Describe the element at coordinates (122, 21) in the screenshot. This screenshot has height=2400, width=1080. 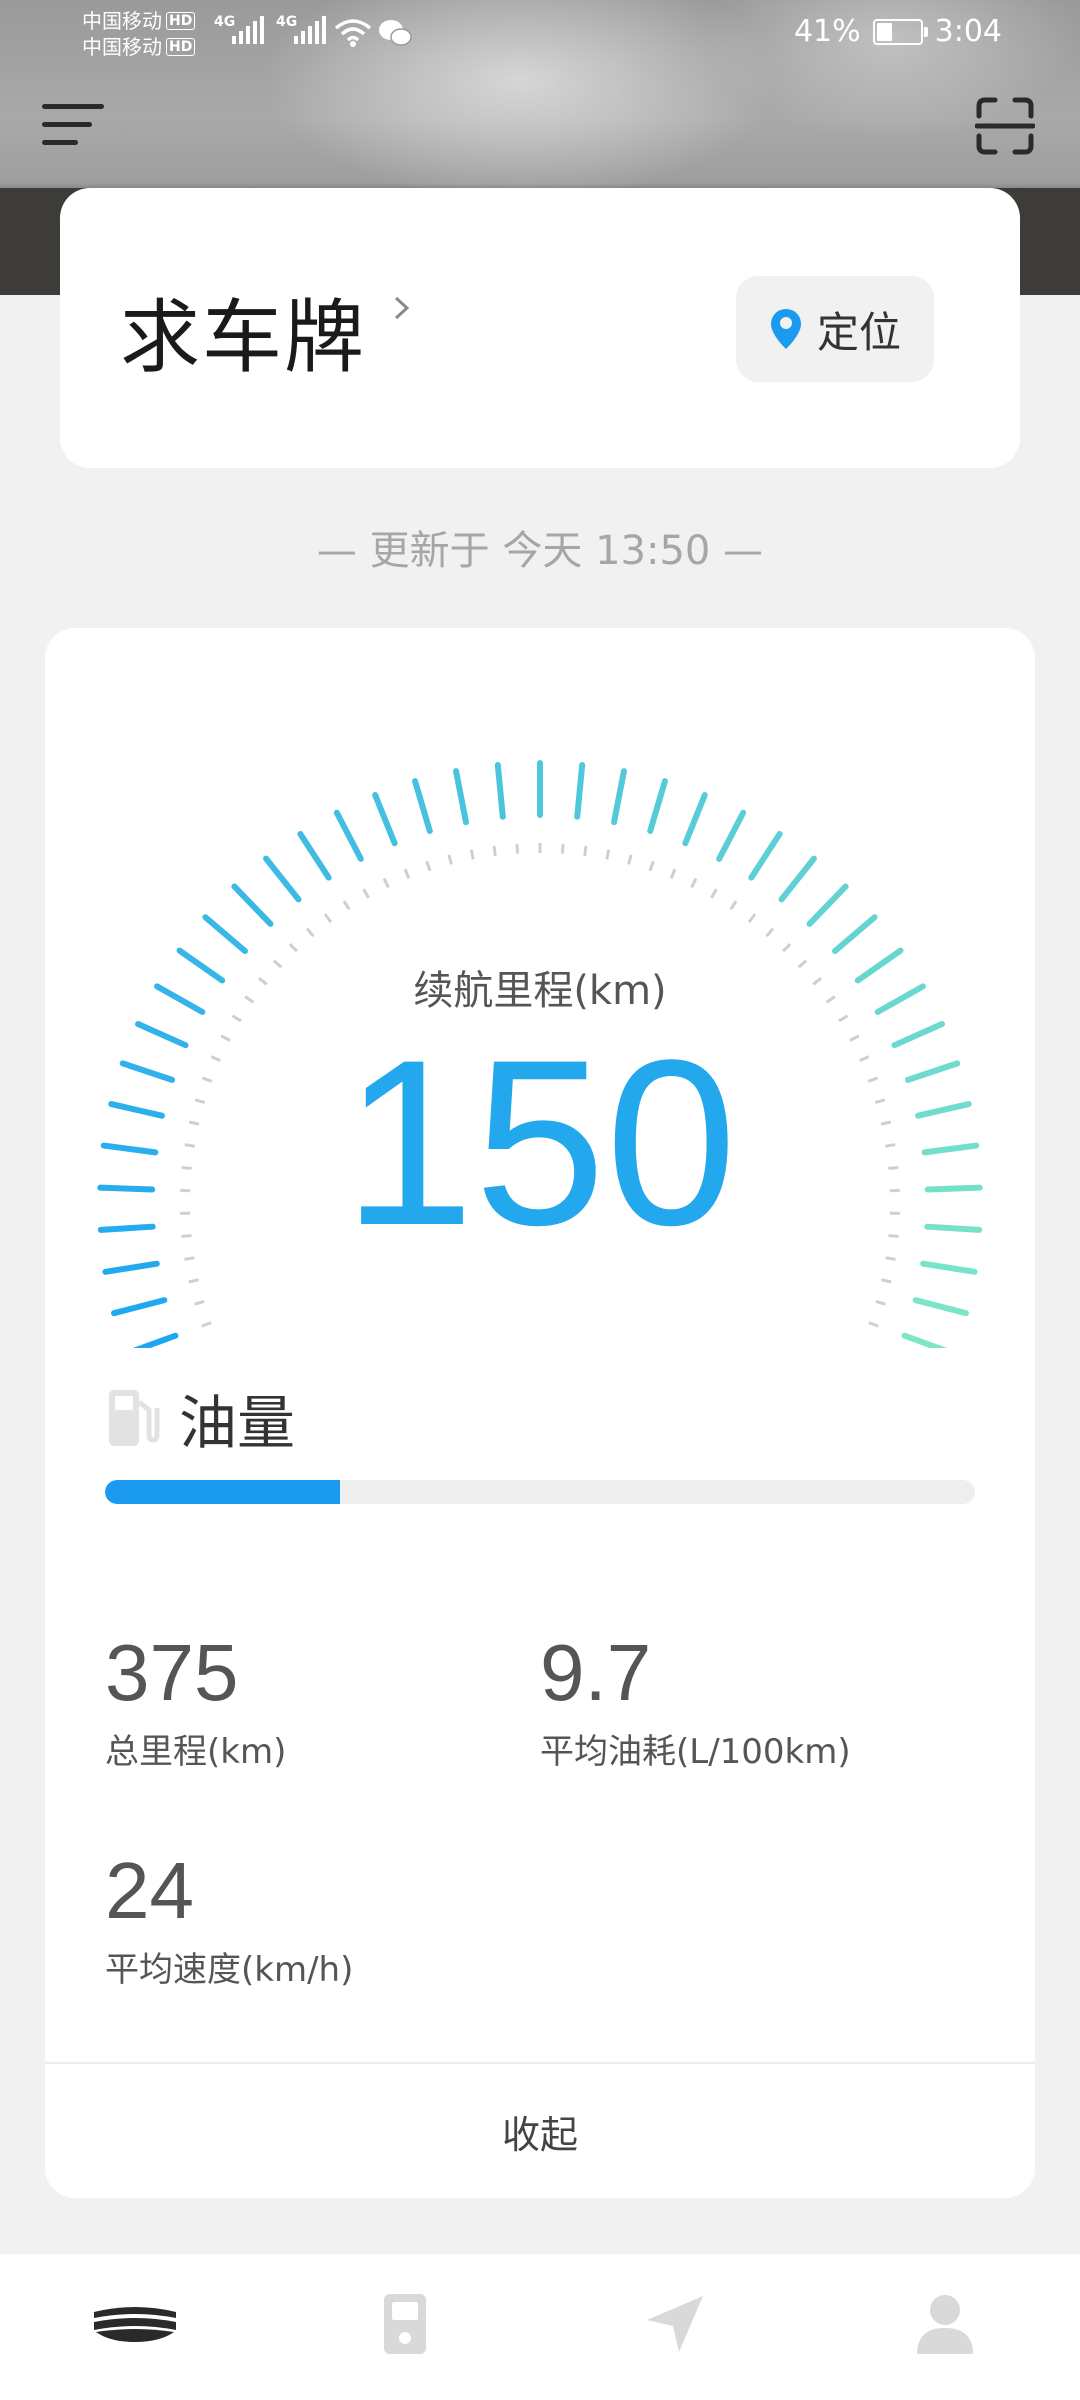
I see `carrier-1: 中国移动` at that location.